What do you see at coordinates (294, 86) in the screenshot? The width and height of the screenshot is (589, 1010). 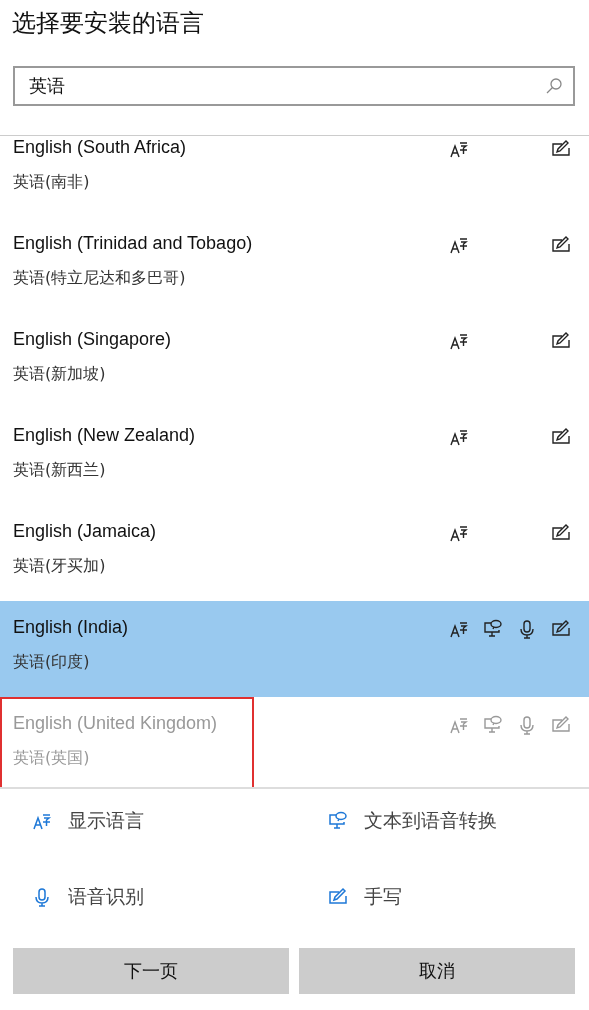 I see `search-field: 英语` at bounding box center [294, 86].